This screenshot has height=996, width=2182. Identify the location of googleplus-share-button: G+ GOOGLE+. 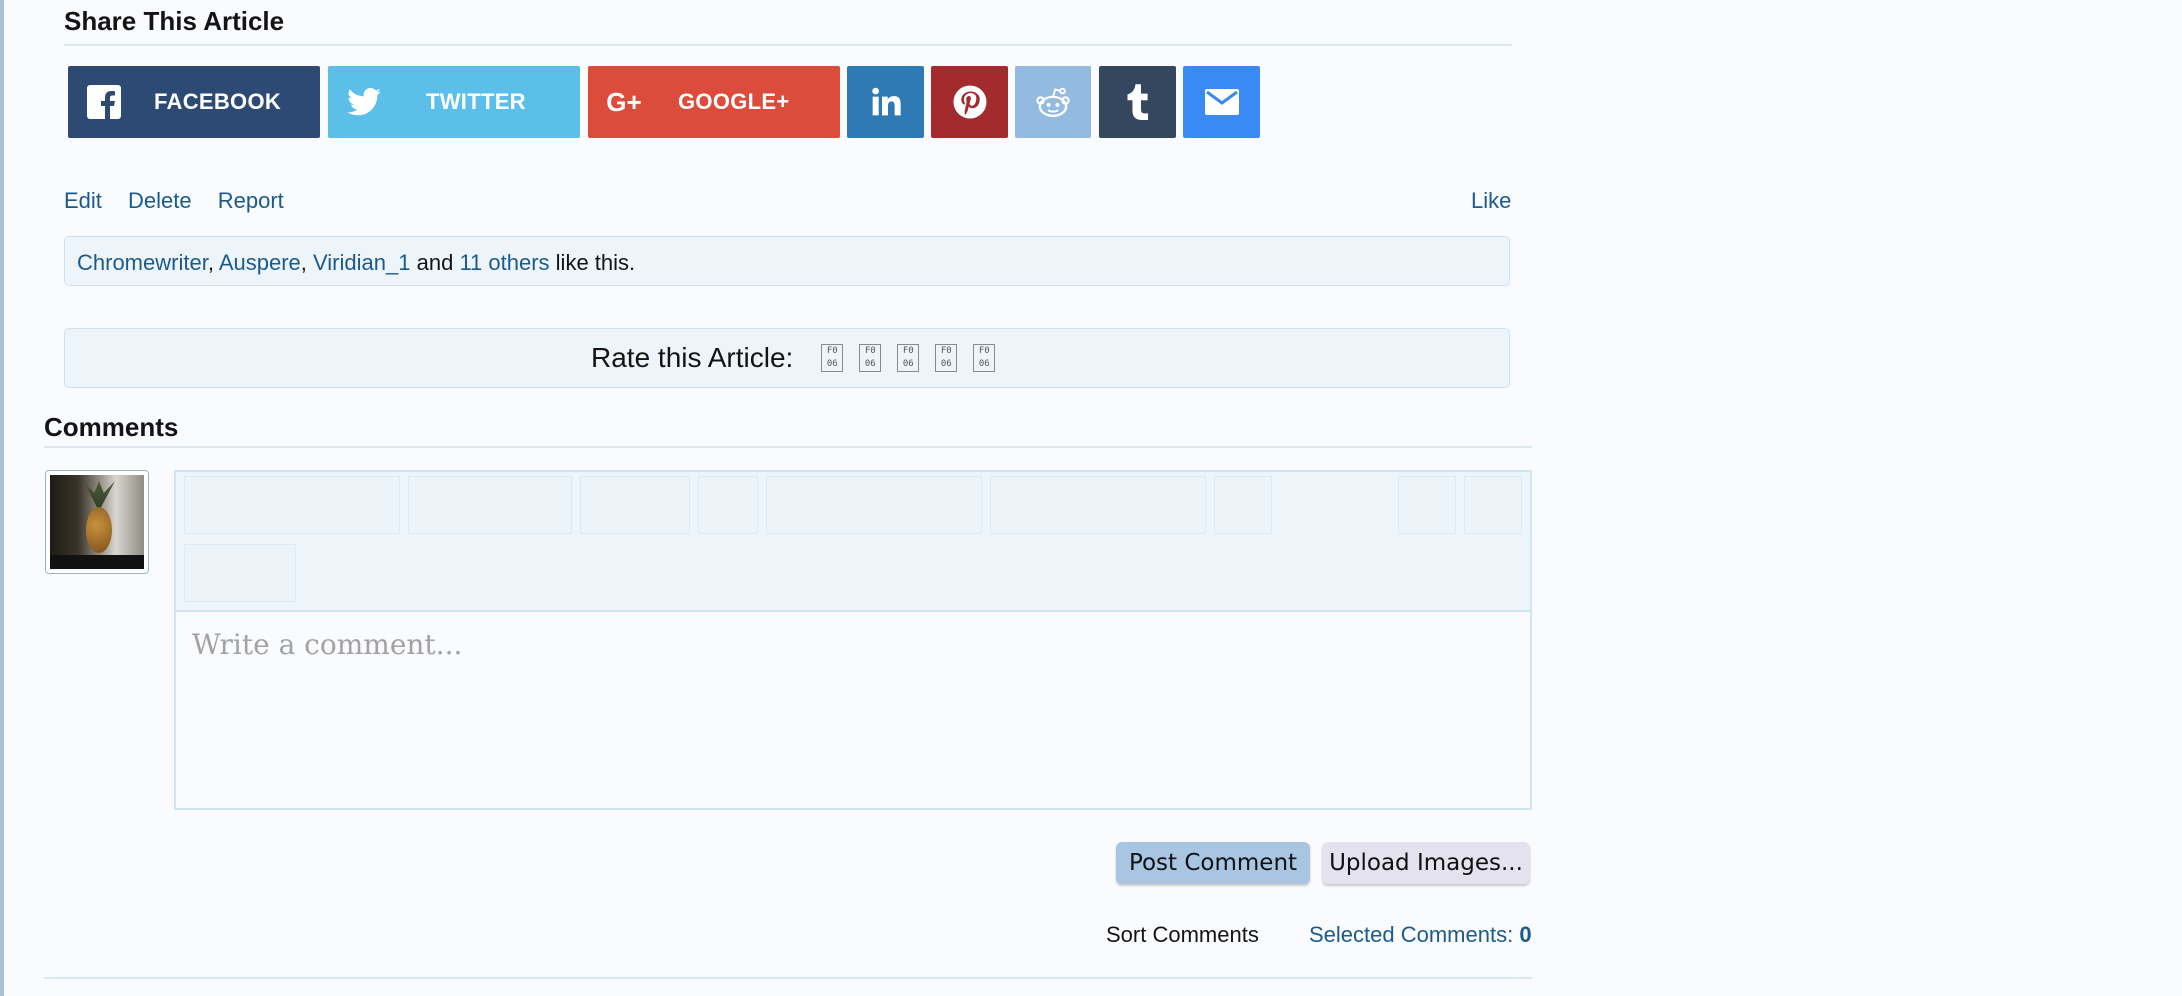
(714, 102).